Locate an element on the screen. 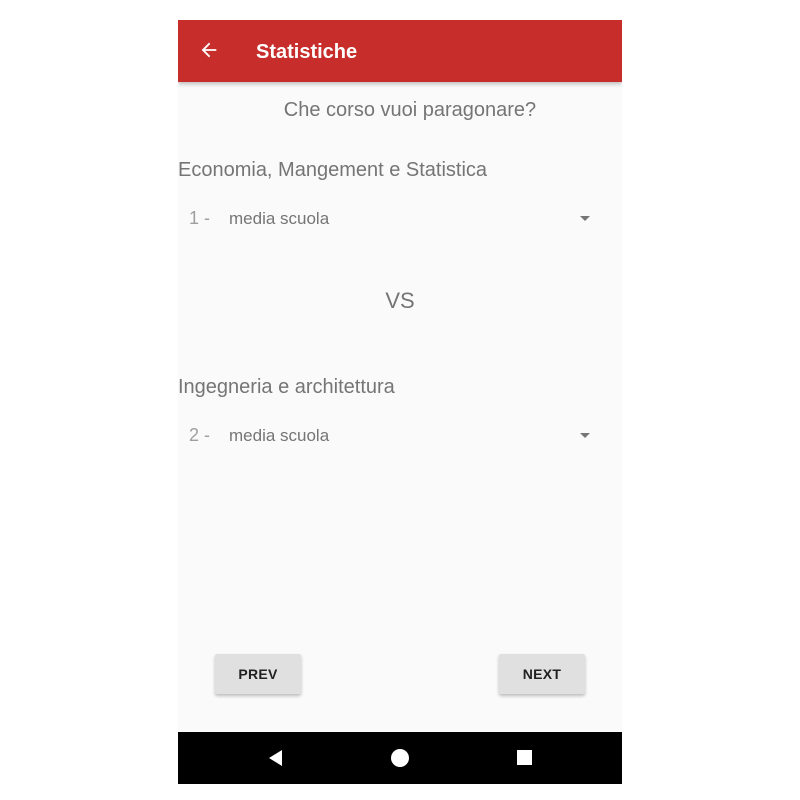  nav-back-icon is located at coordinates (275, 758).